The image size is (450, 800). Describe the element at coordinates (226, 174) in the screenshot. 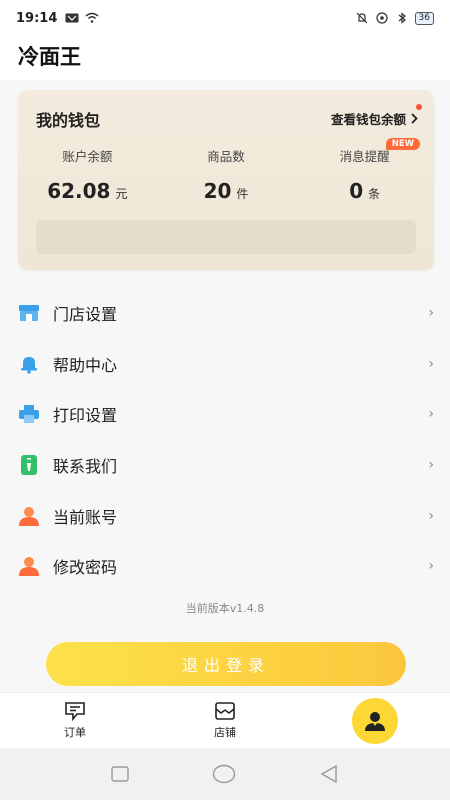

I see `stat-products: 商品数 20 件` at that location.